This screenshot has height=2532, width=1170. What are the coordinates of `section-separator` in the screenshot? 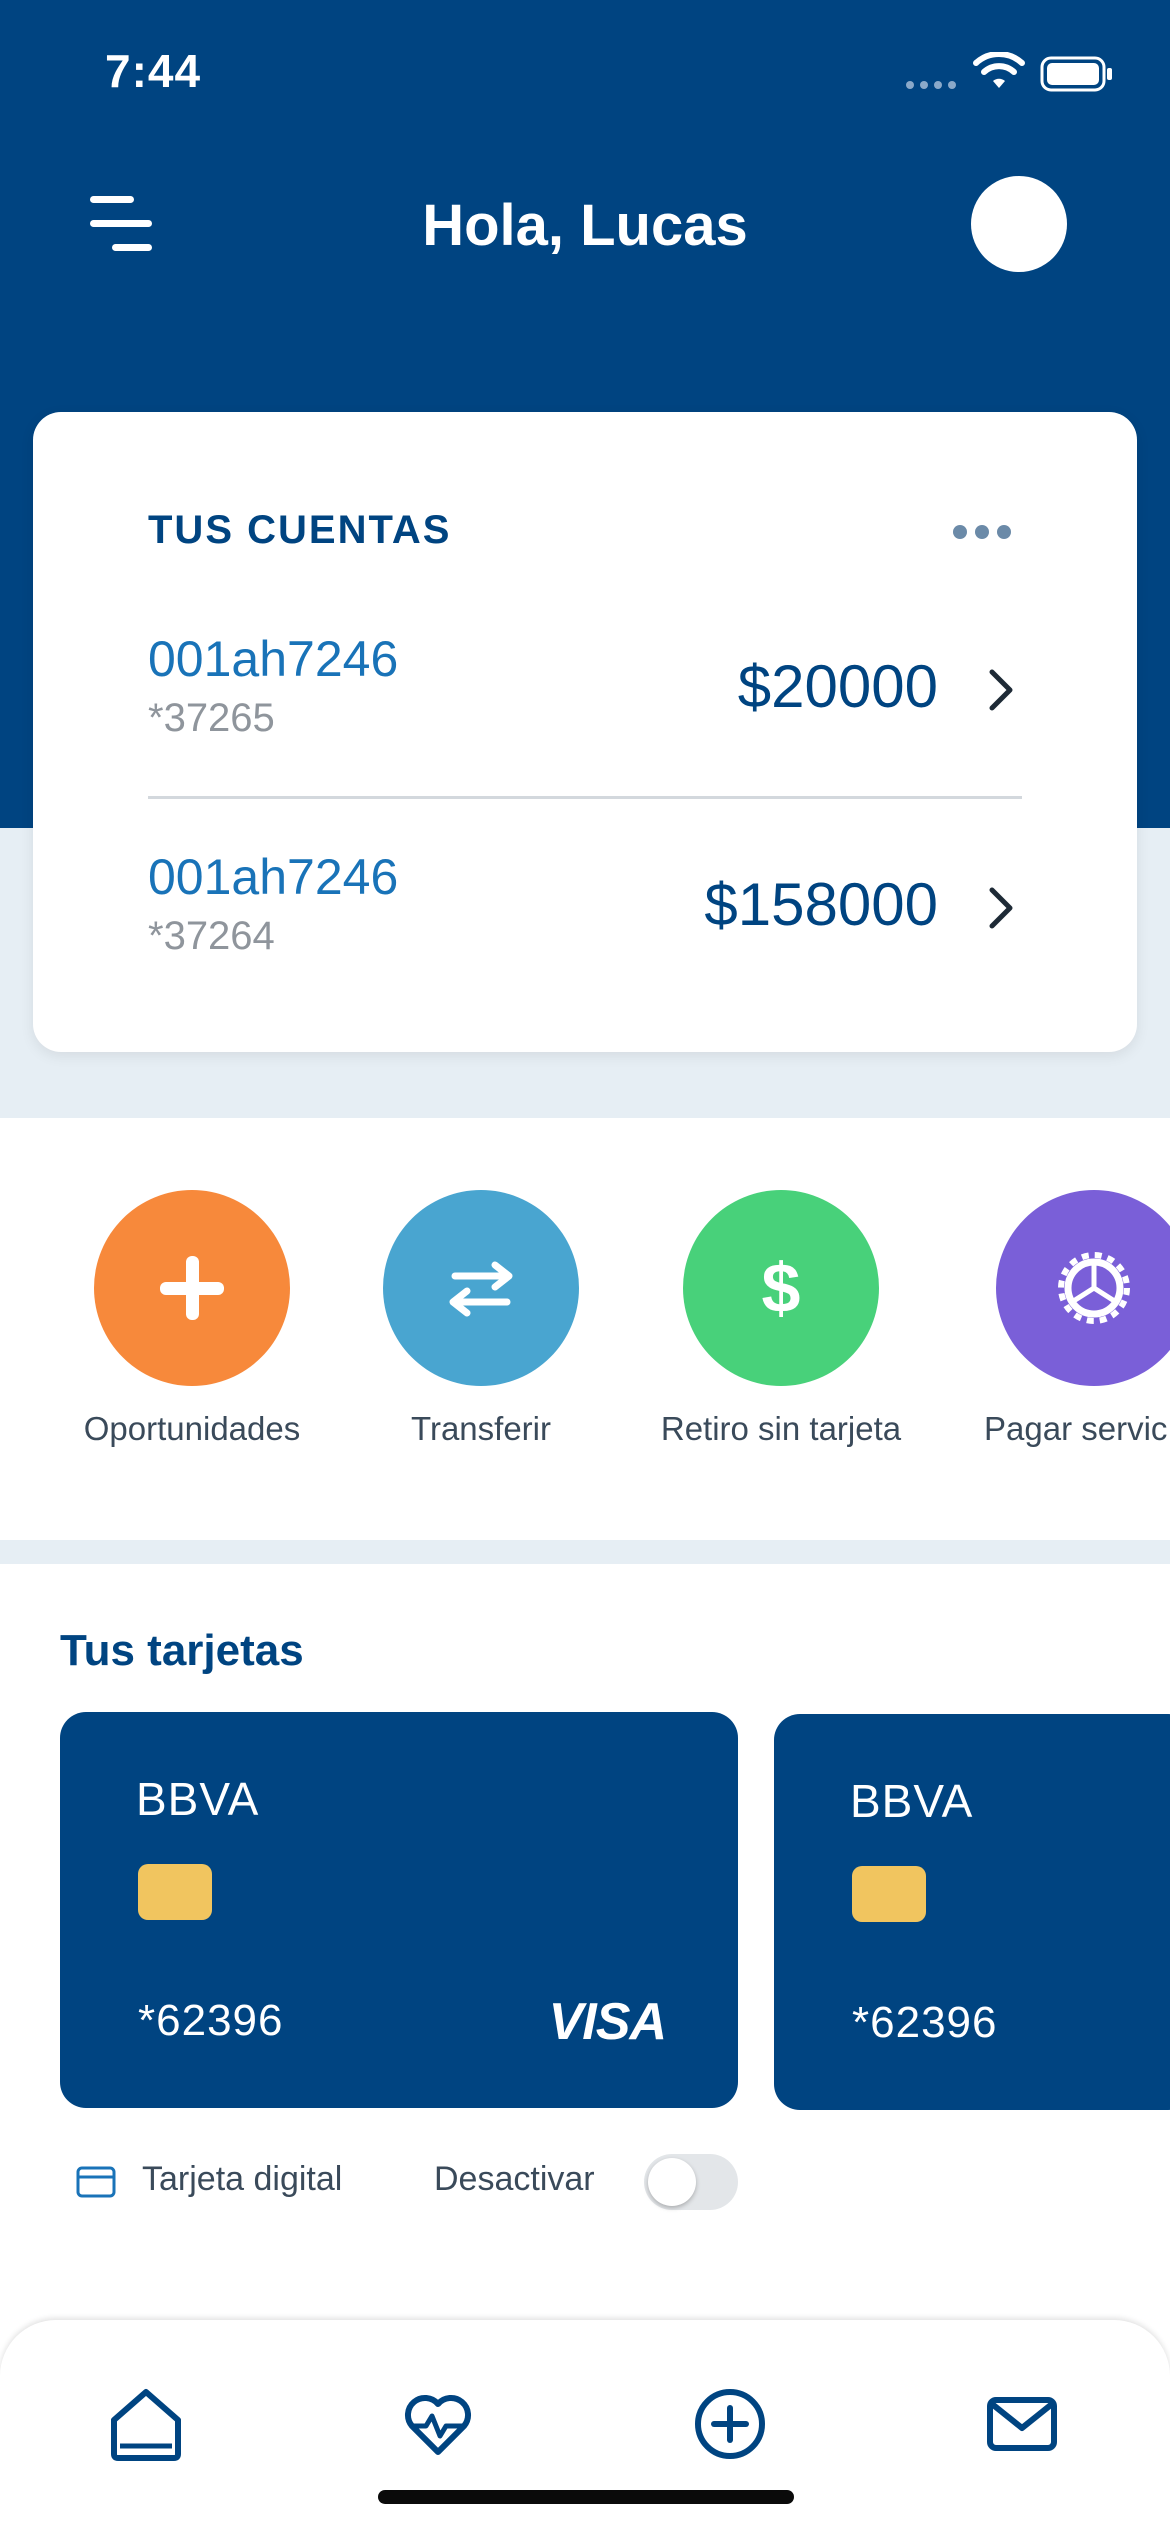 It's located at (585, 1552).